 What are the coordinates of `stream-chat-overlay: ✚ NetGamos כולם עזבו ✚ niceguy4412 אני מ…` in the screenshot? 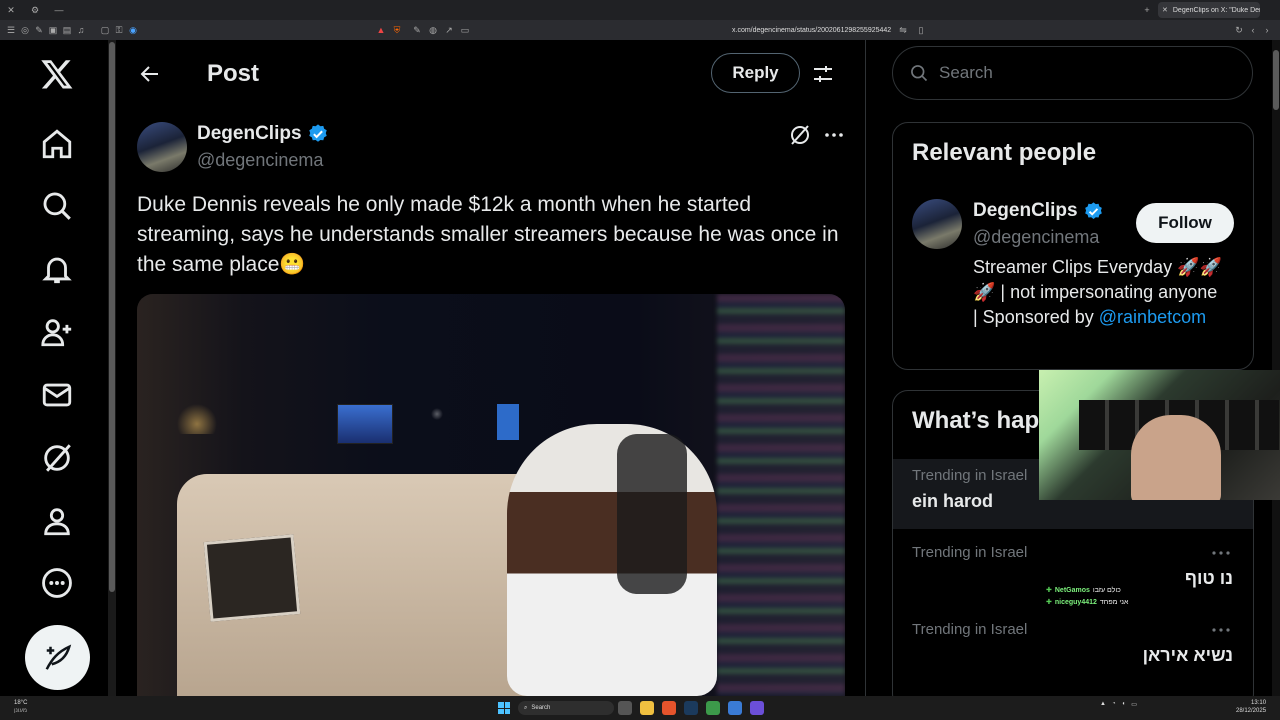 It's located at (1106, 597).